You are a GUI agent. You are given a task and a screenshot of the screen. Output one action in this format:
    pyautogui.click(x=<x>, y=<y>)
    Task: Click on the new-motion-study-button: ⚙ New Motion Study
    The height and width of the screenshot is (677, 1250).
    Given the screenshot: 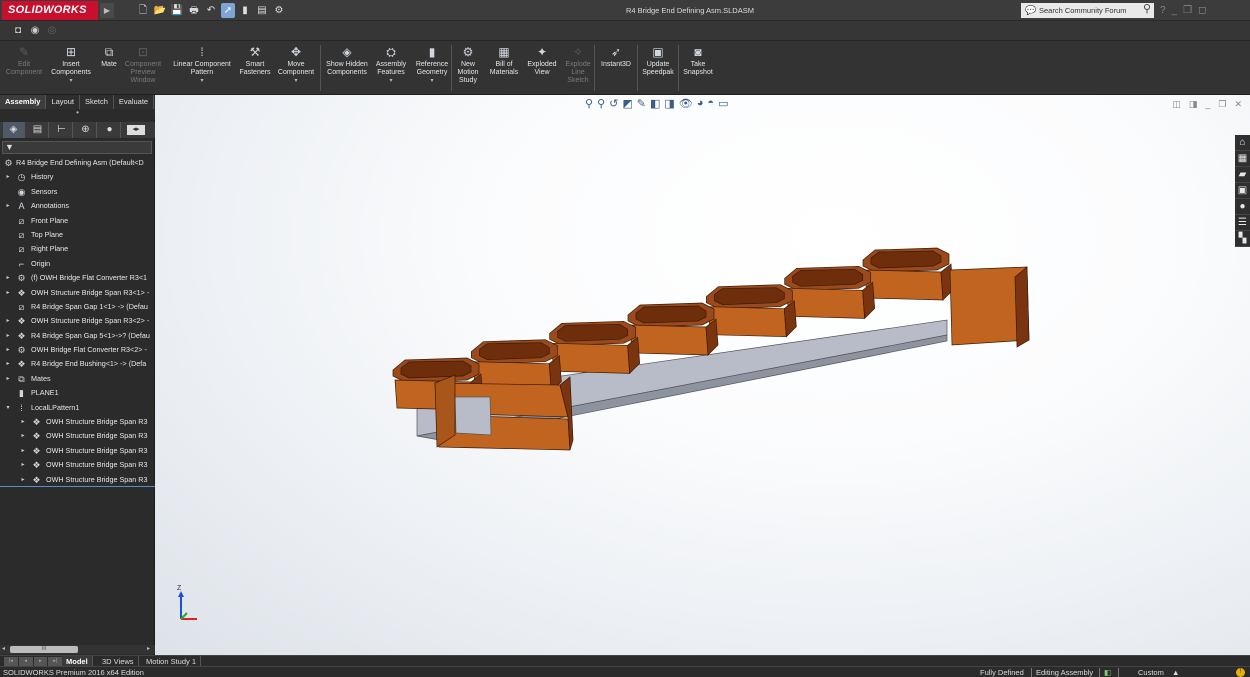 What is the action you would take?
    pyautogui.click(x=468, y=68)
    